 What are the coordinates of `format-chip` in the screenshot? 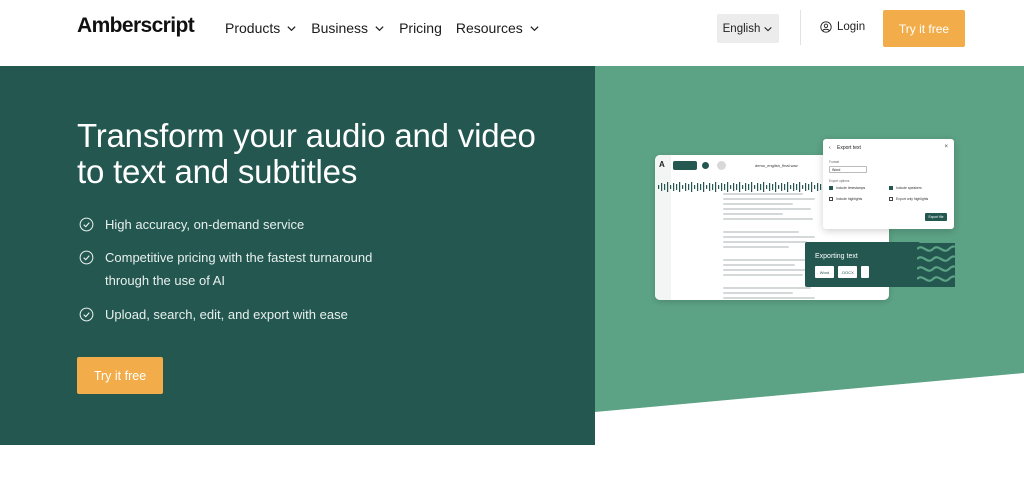 It's located at (865, 272).